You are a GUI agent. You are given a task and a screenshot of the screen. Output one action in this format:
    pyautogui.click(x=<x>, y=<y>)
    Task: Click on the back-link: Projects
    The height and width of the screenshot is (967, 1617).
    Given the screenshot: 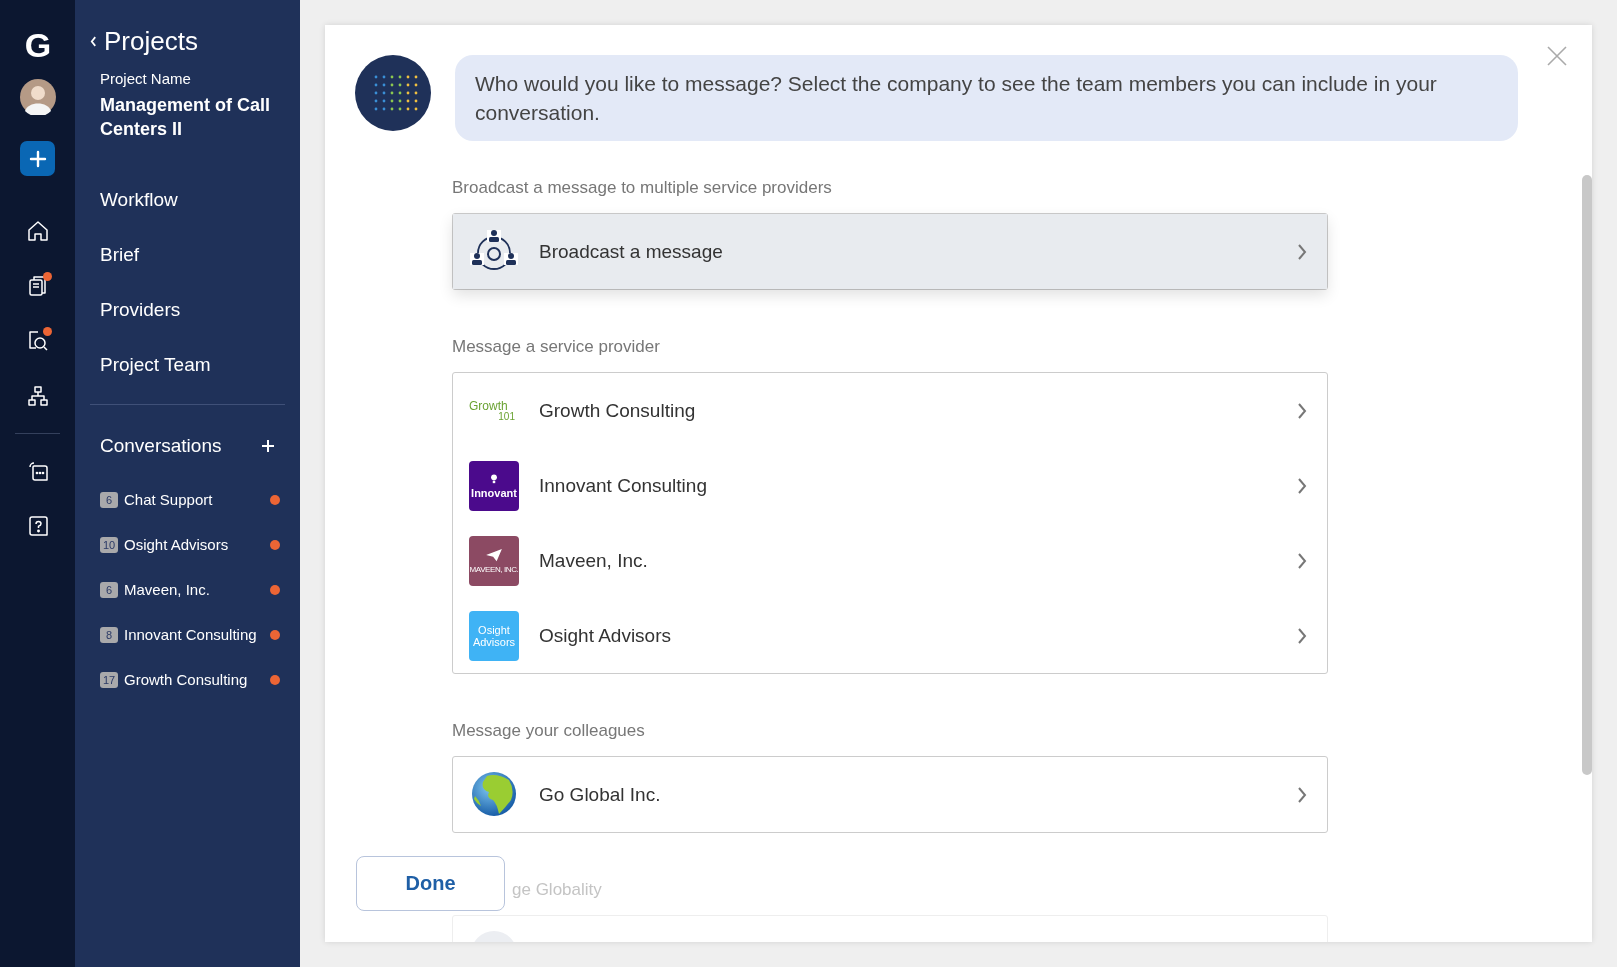 What is the action you would take?
    pyautogui.click(x=187, y=41)
    